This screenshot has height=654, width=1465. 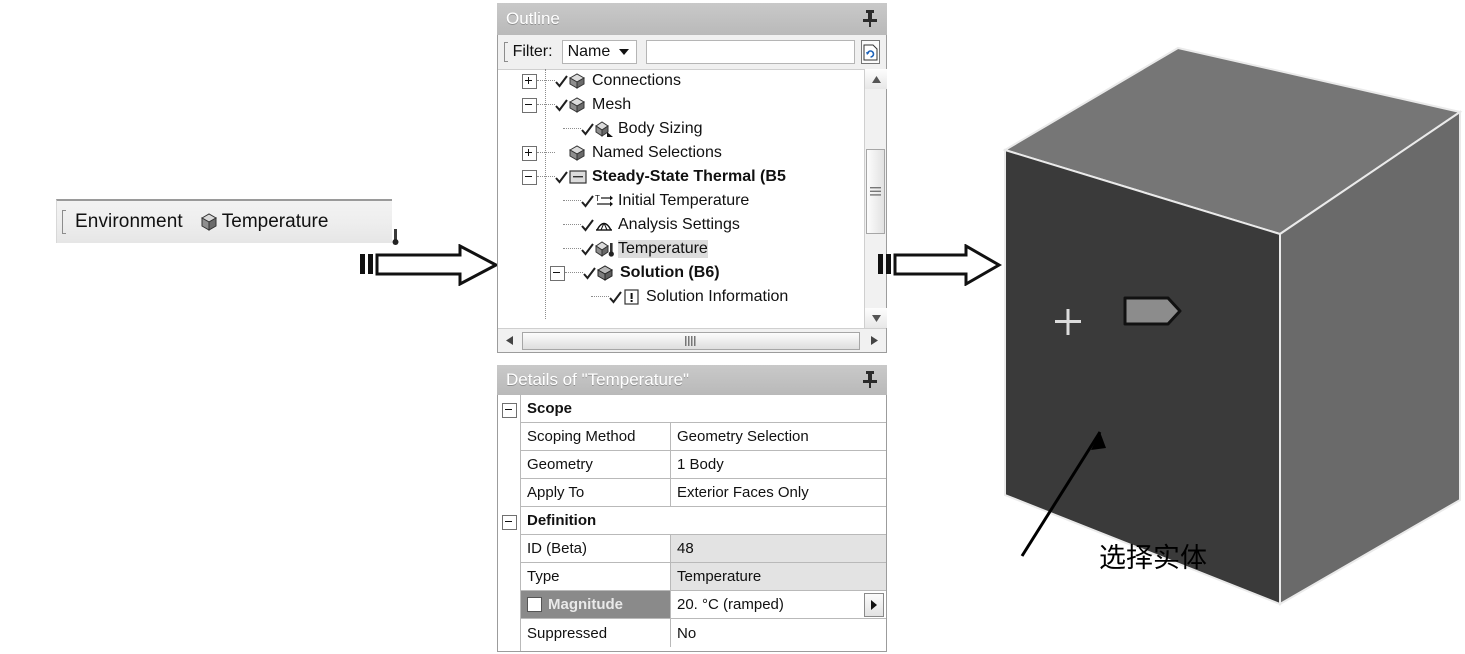 What do you see at coordinates (604, 201) in the screenshot?
I see `initial-temp-icon: T` at bounding box center [604, 201].